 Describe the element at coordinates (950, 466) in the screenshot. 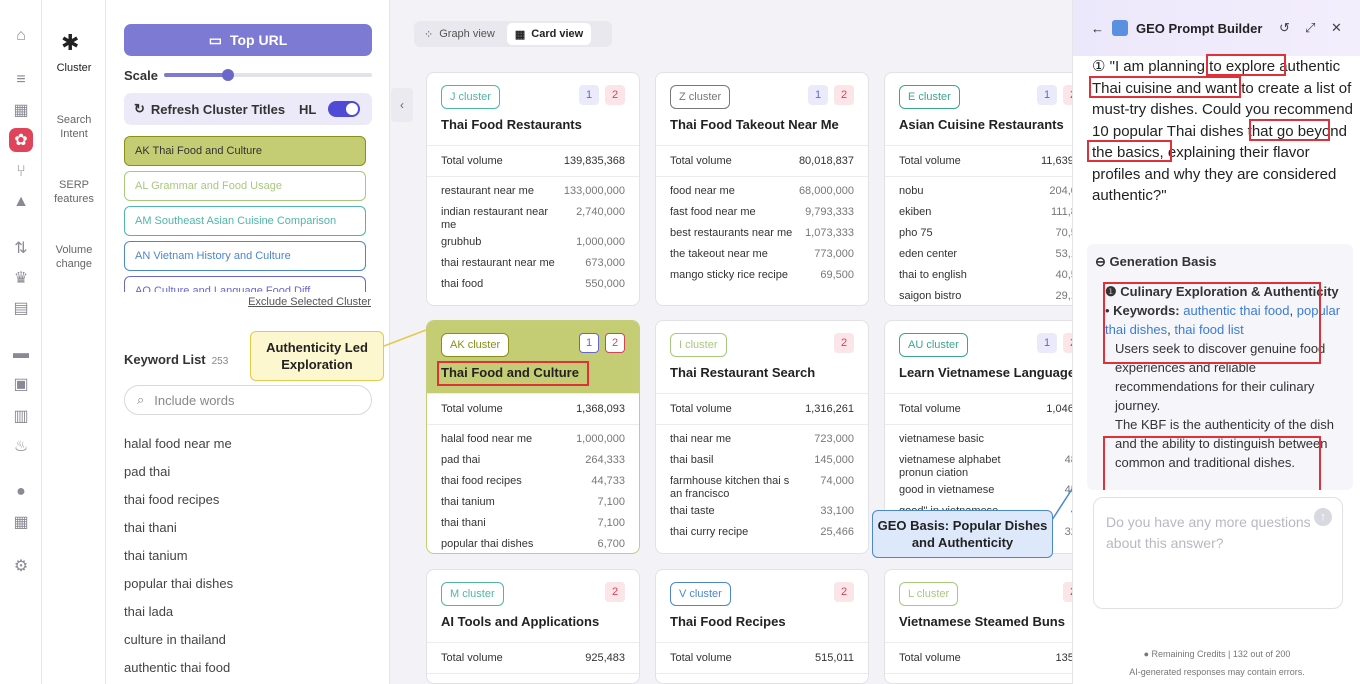

I see `keyword-name: vietnamese alphabet pronun ciation` at that location.